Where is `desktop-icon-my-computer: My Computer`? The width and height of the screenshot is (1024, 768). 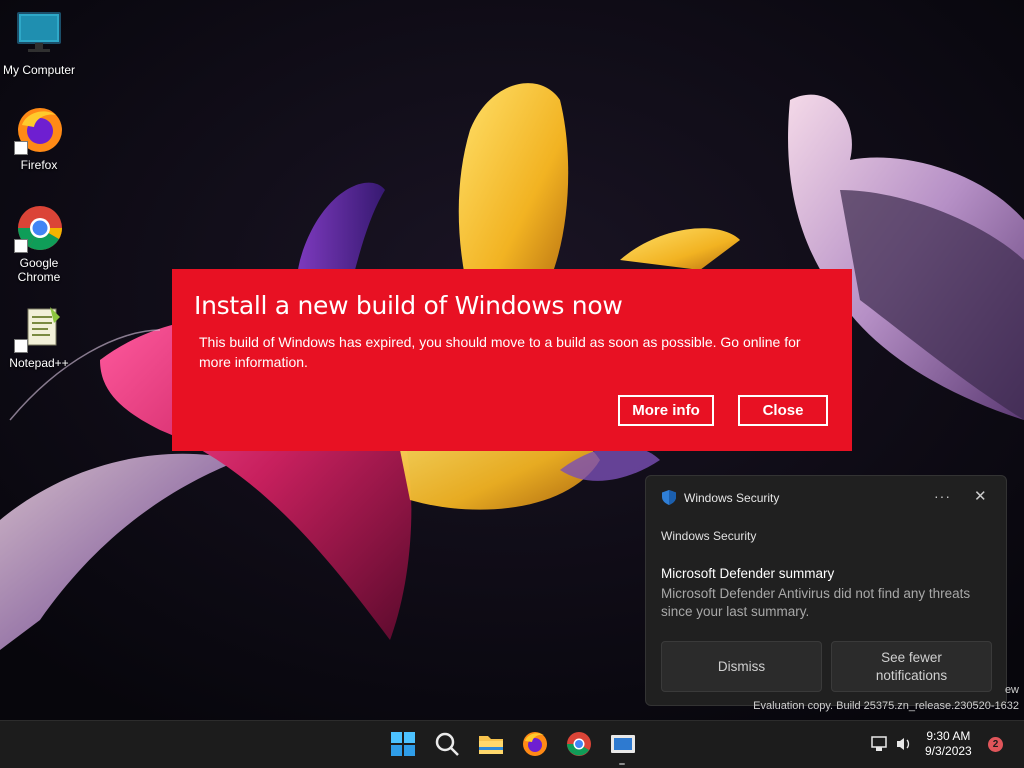
desktop-icon-my-computer: My Computer is located at coordinates (39, 43).